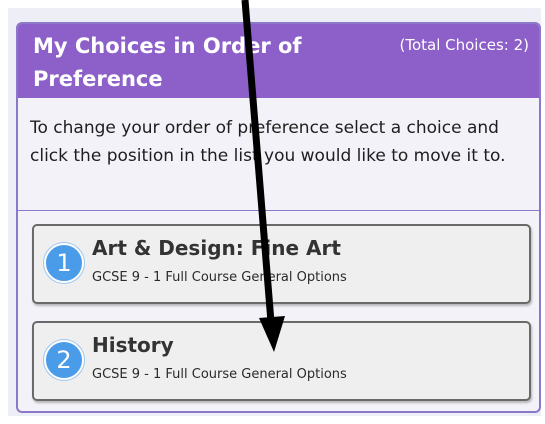 The height and width of the screenshot is (424, 545). What do you see at coordinates (133, 345) in the screenshot?
I see `choice-title-2: History` at bounding box center [133, 345].